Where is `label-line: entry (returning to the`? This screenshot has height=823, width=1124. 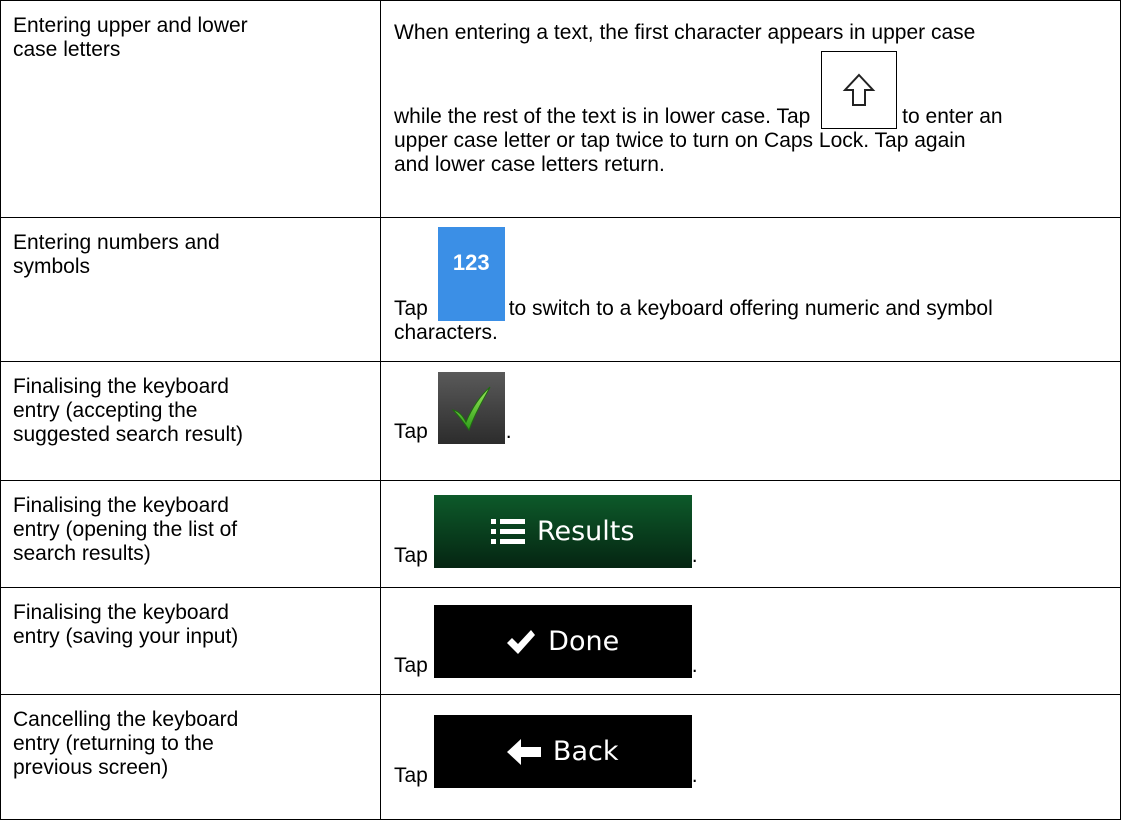 label-line: entry (returning to the is located at coordinates (113, 743).